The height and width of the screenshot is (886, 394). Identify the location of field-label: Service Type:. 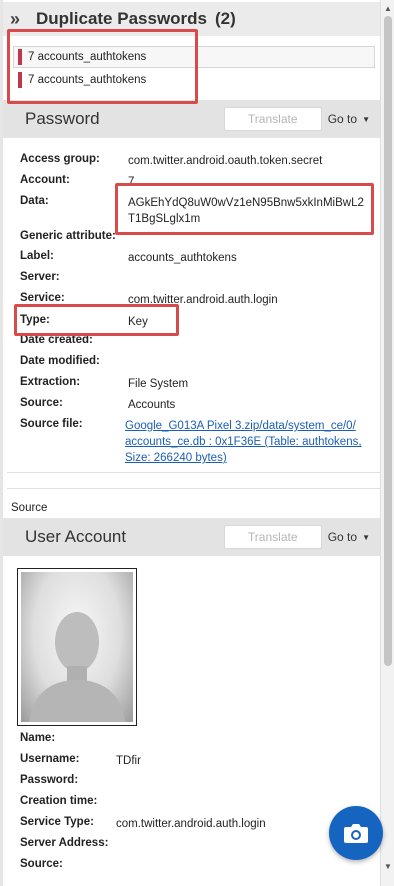
(57, 822).